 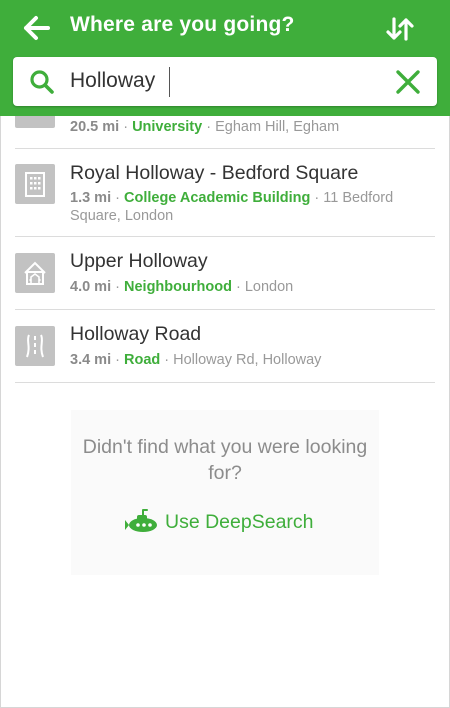 I want to click on swap-direction-button, so click(x=400, y=29).